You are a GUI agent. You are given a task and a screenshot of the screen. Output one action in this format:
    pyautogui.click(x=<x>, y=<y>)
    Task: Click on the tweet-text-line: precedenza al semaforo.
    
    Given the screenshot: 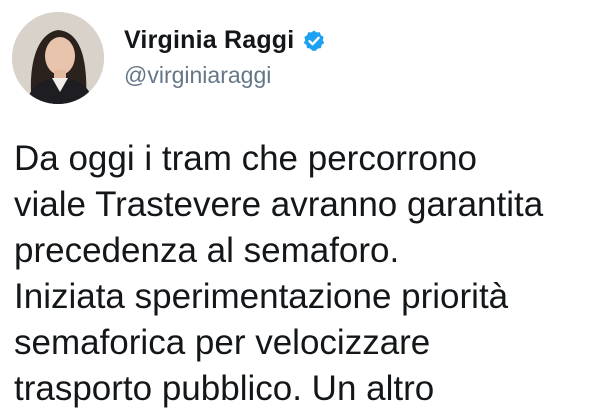 What is the action you would take?
    pyautogui.click(x=207, y=250)
    